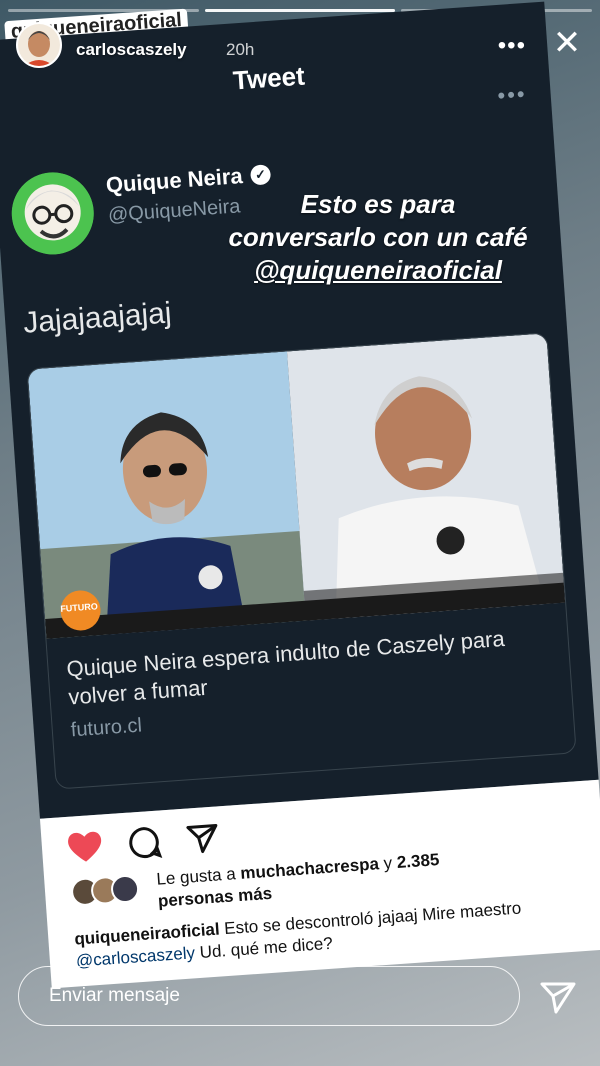 Image resolution: width=600 pixels, height=1066 pixels. Describe the element at coordinates (240, 49) in the screenshot. I see `story-timestamp: 20h` at that location.